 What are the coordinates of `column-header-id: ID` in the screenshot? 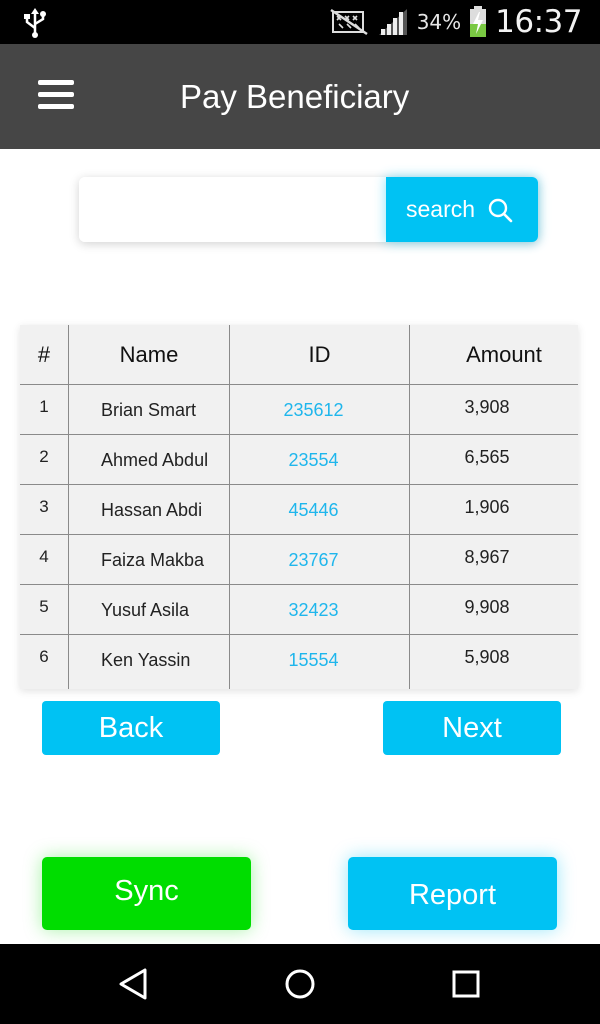 It's located at (319, 354).